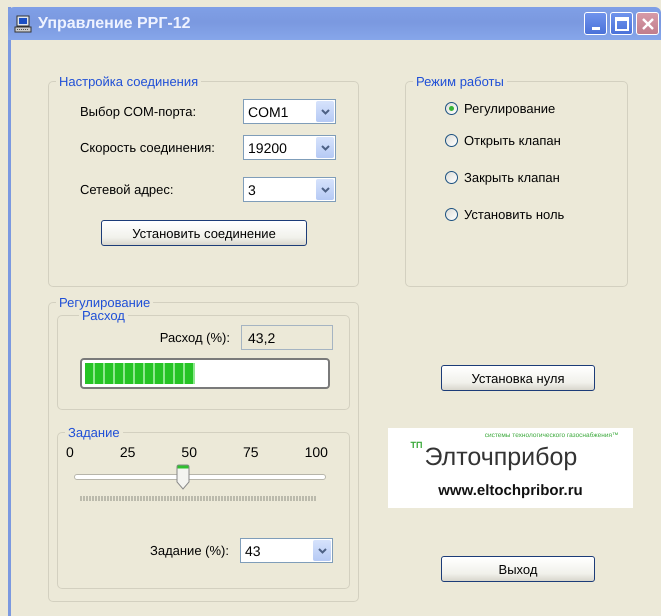  What do you see at coordinates (532, 140) in the screenshot?
I see `radio-option: Открыть клапан` at bounding box center [532, 140].